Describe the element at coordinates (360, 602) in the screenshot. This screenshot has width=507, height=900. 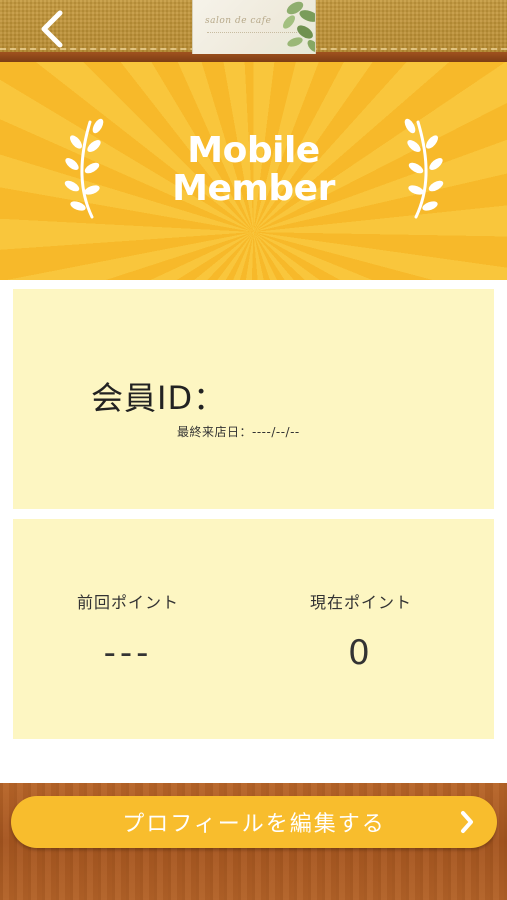
I see `current-points-label: 現在ポイント` at that location.